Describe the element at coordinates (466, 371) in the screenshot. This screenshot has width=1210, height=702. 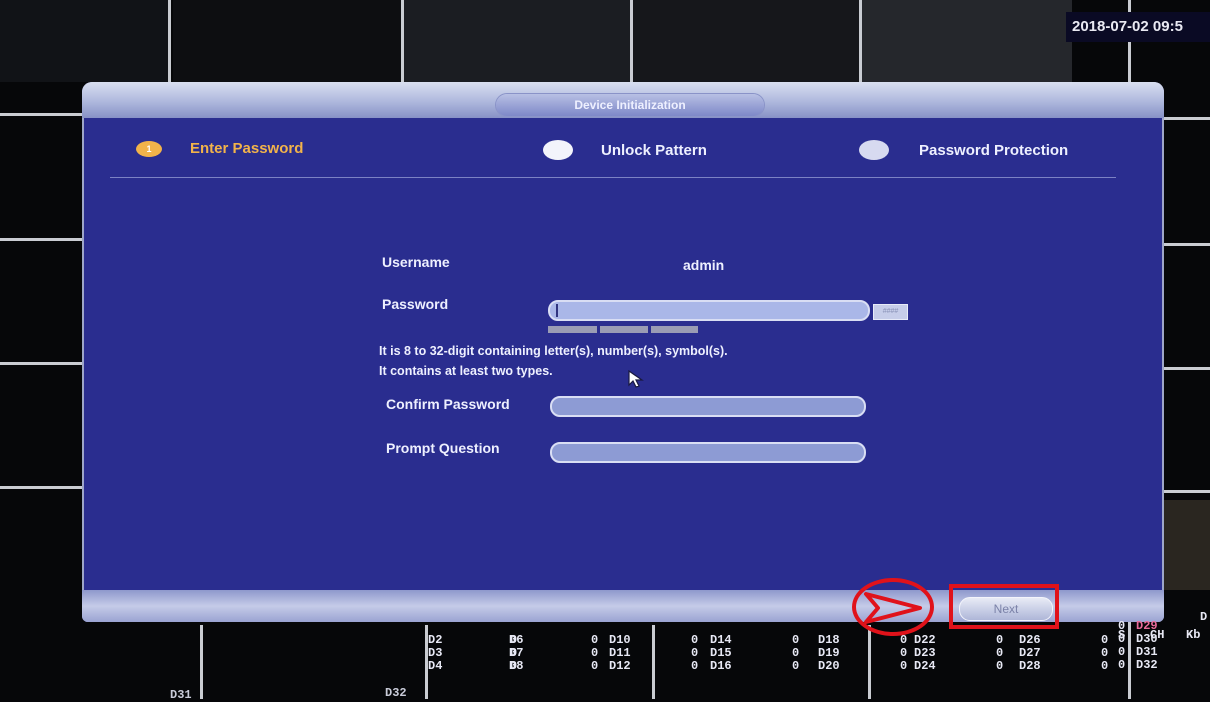
I see `password-hint-line: It contains at least two types.` at that location.